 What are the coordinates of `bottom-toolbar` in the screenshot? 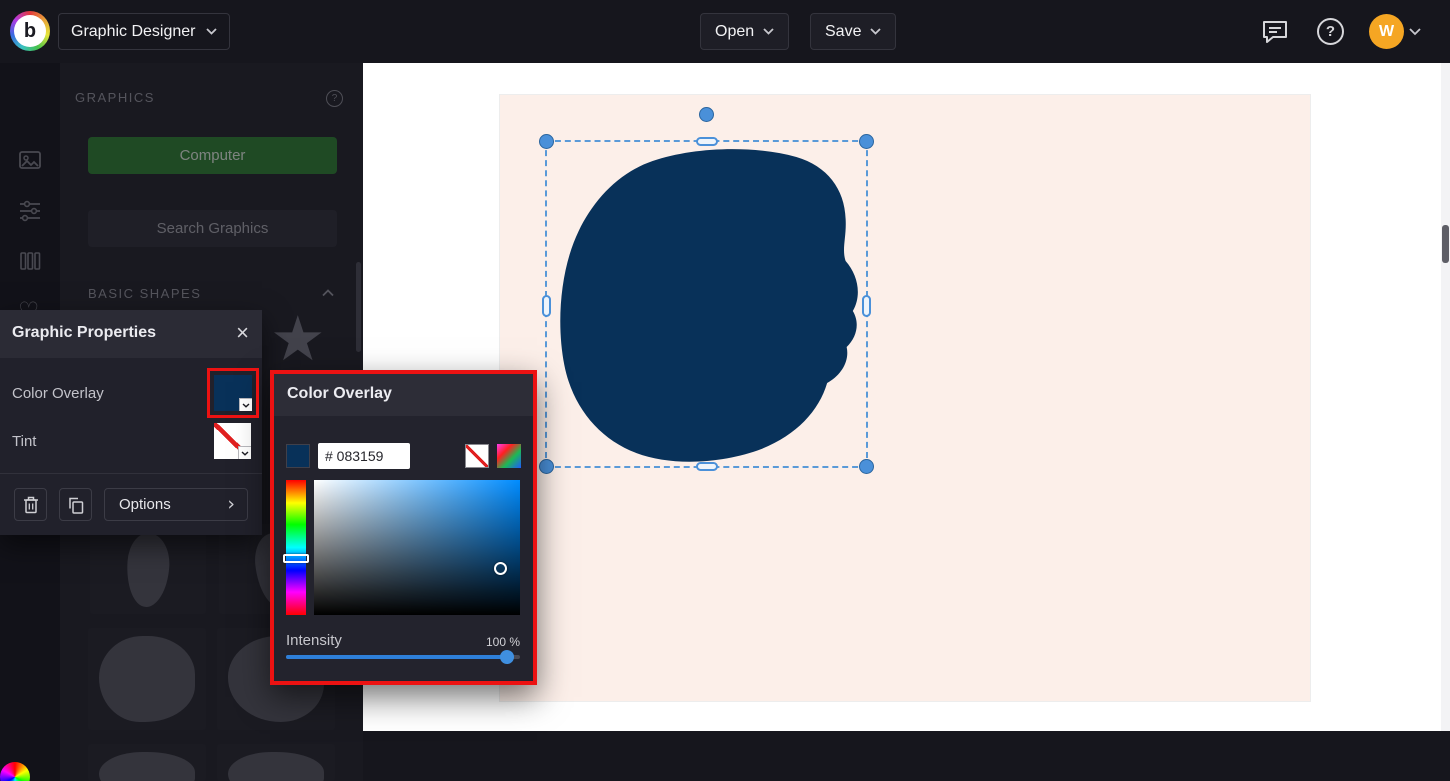 It's located at (906, 756).